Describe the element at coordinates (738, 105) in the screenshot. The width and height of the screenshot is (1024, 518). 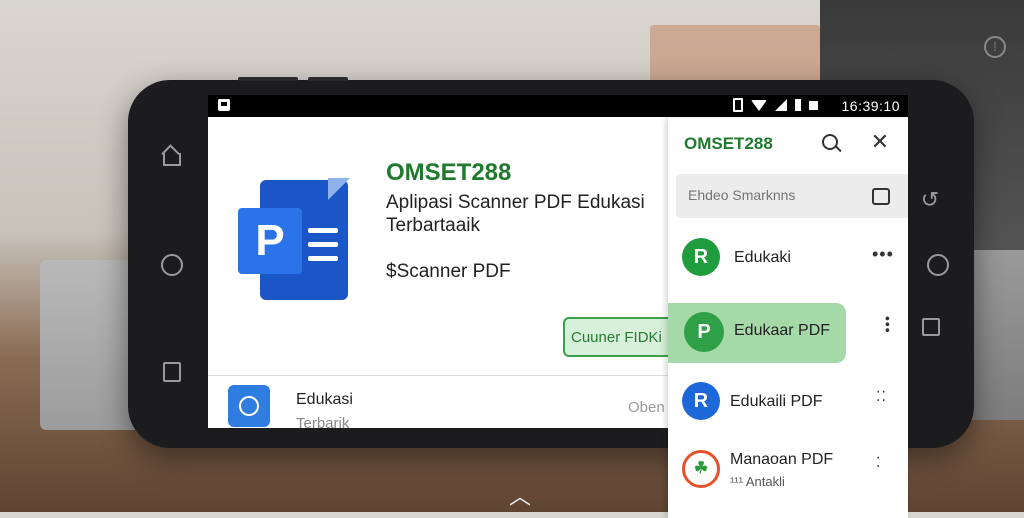
I see `vibrate-icon` at that location.